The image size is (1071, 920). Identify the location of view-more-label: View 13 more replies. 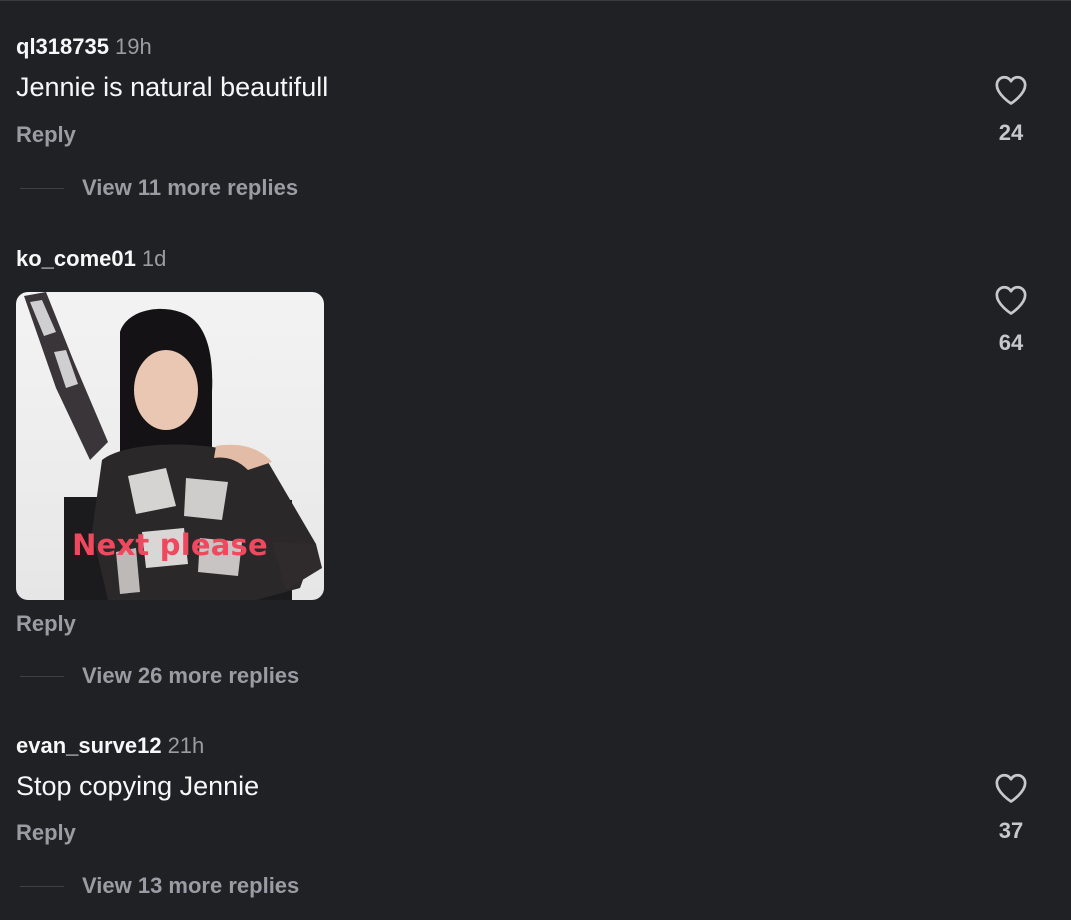
(191, 885).